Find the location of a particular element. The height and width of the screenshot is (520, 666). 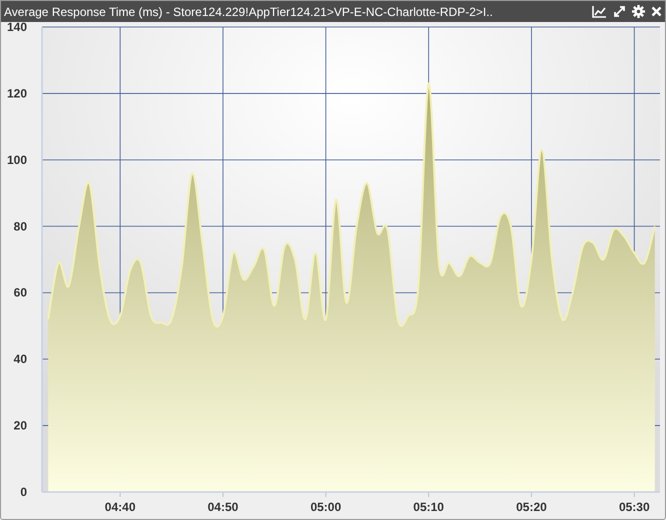

y-tick-label: 100 is located at coordinates (16, 159).